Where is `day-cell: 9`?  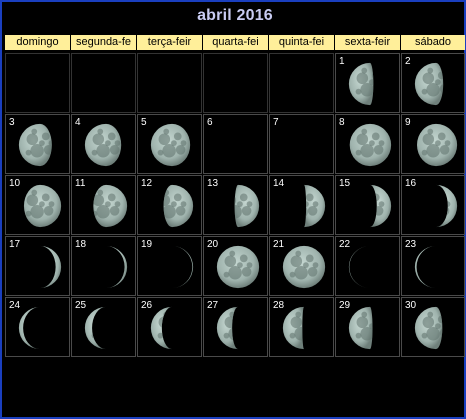 day-cell: 9 is located at coordinates (433, 144).